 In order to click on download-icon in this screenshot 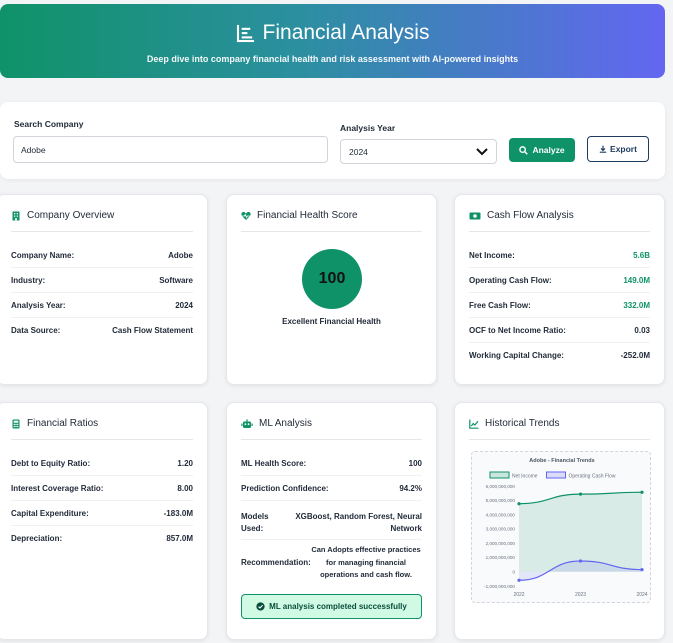, I will do `click(603, 149)`.